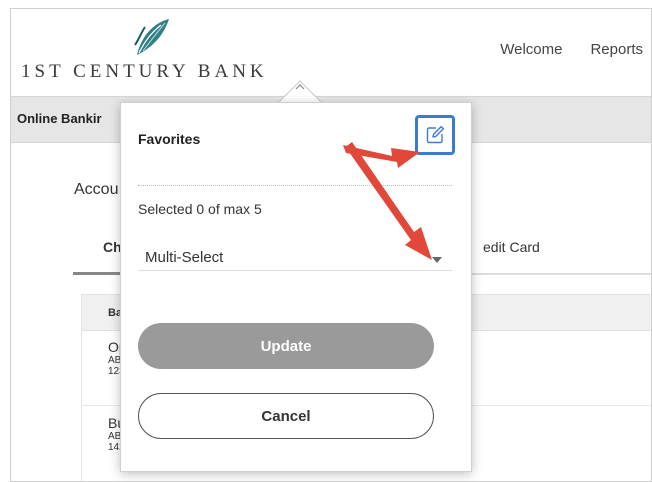  I want to click on popup-divider, so click(295, 185).